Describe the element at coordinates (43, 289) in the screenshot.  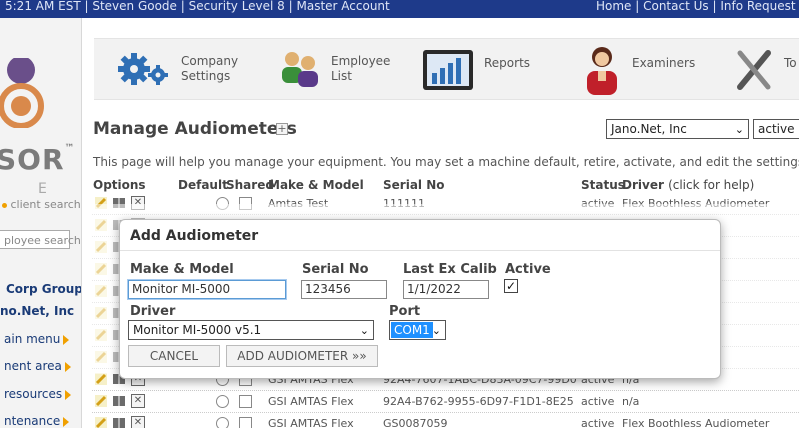
I see `corp-group-label: Corp Group` at that location.